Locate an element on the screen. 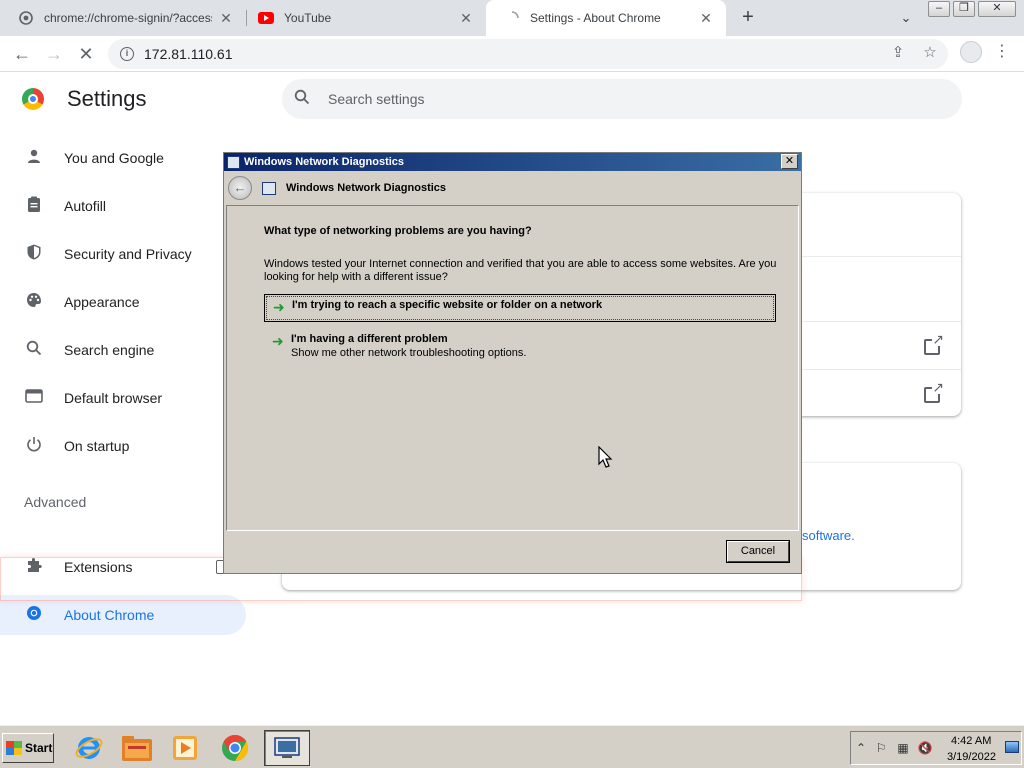 Image resolution: width=1024 pixels, height=768 pixels. file-explorer-icon is located at coordinates (137, 748).